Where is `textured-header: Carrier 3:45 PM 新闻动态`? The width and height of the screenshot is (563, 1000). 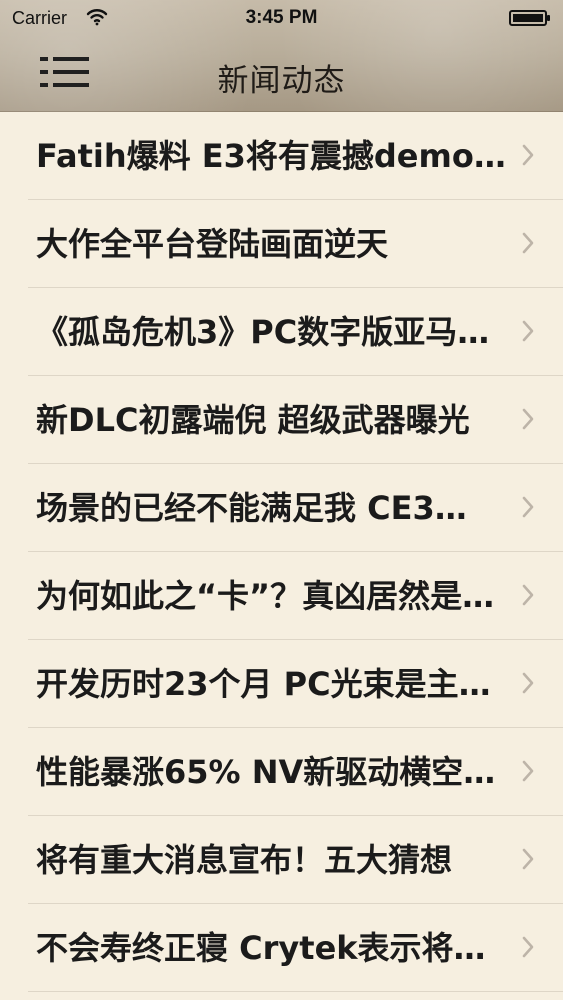
textured-header: Carrier 3:45 PM 新闻动态 is located at coordinates (281, 56).